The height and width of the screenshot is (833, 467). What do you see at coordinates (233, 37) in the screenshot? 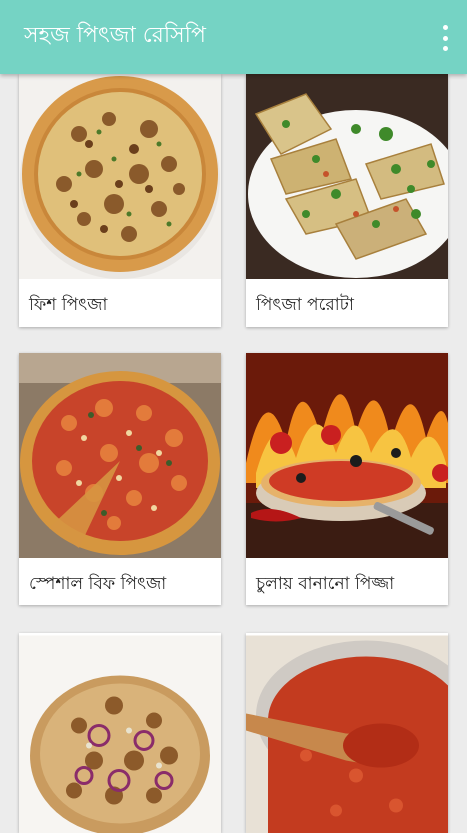
I see `app-bar: সহজ পিৎজা রেসিপি` at bounding box center [233, 37].